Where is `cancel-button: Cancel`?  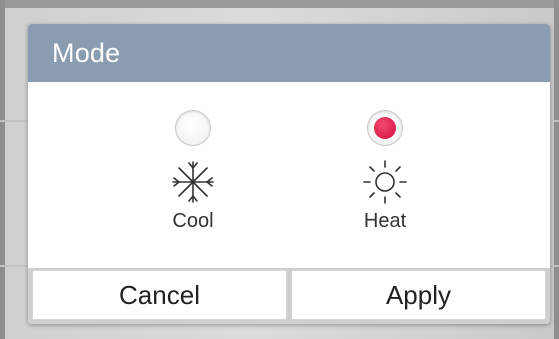 cancel-button: Cancel is located at coordinates (159, 295).